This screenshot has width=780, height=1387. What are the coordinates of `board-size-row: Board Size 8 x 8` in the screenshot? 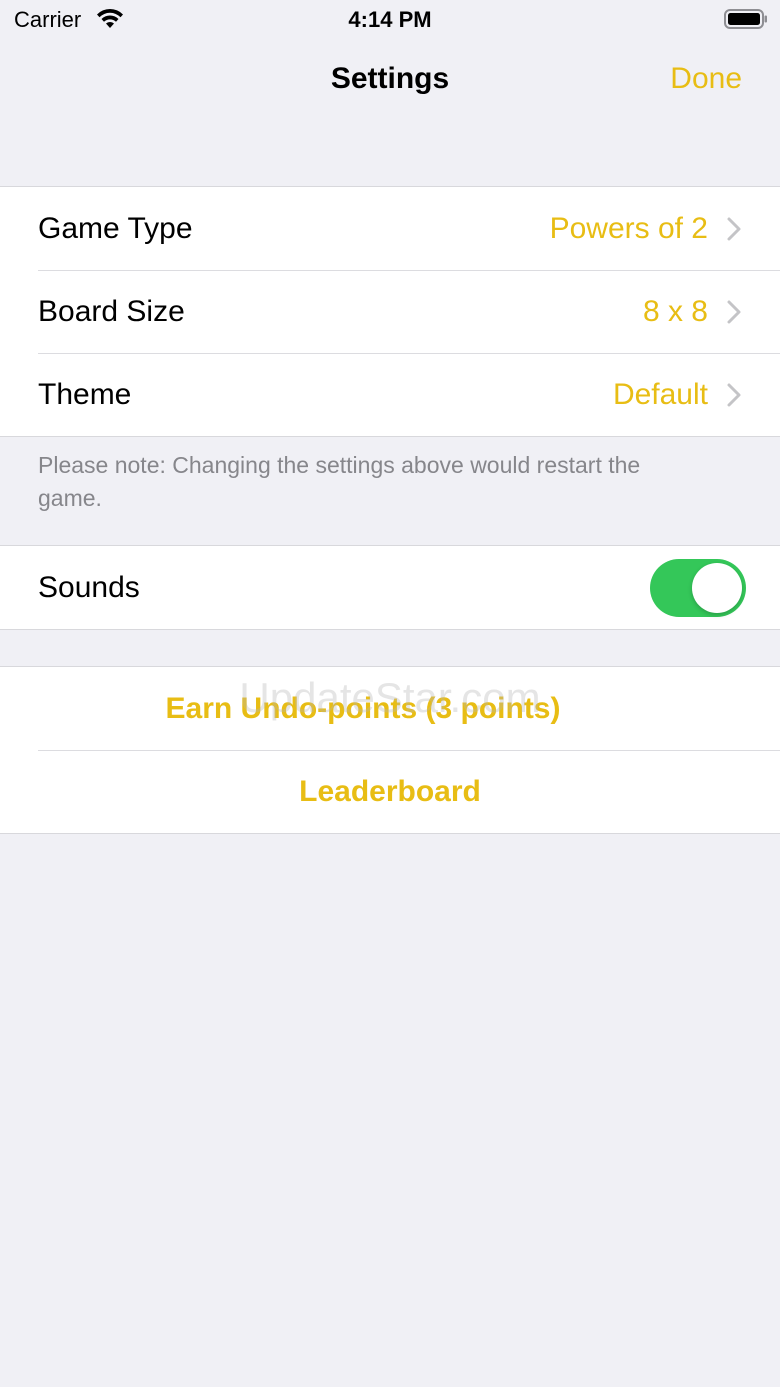 It's located at (390, 311).